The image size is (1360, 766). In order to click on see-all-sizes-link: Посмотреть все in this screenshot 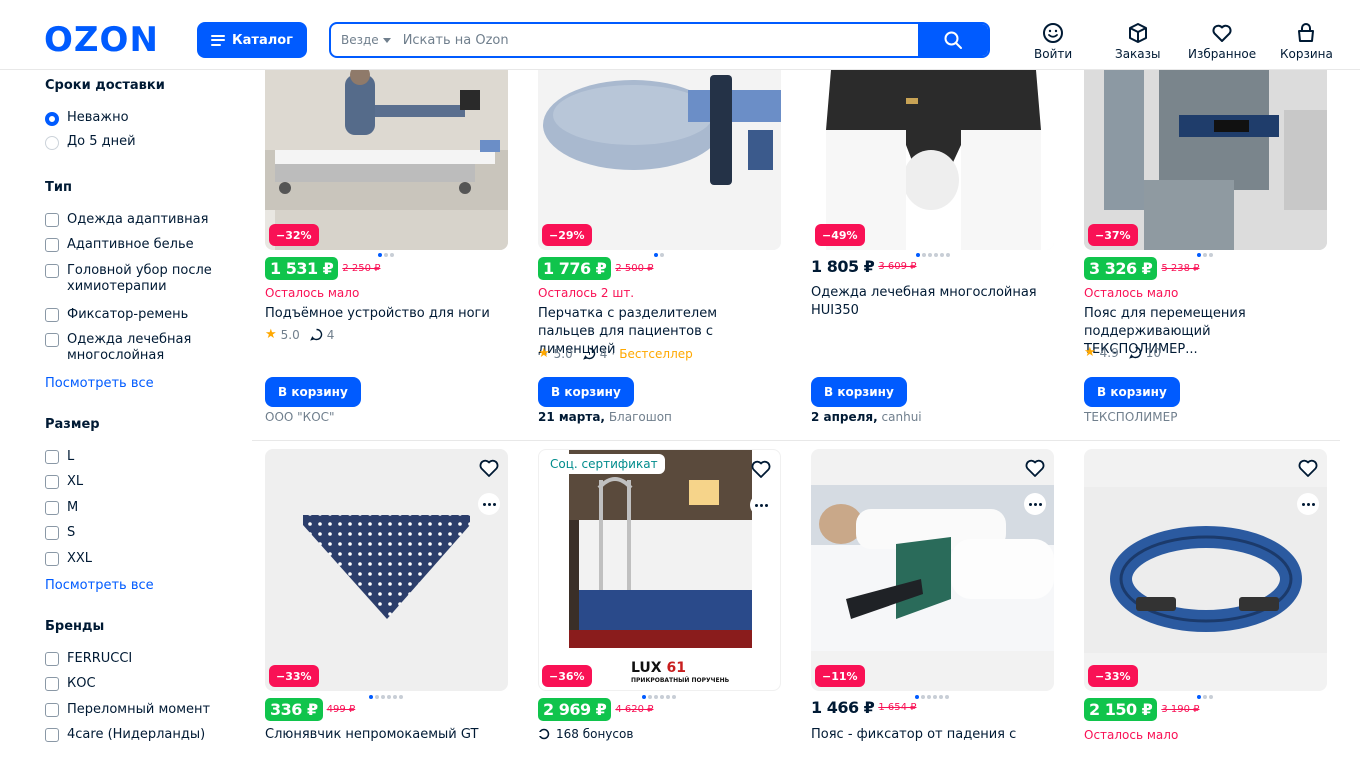, I will do `click(99, 585)`.